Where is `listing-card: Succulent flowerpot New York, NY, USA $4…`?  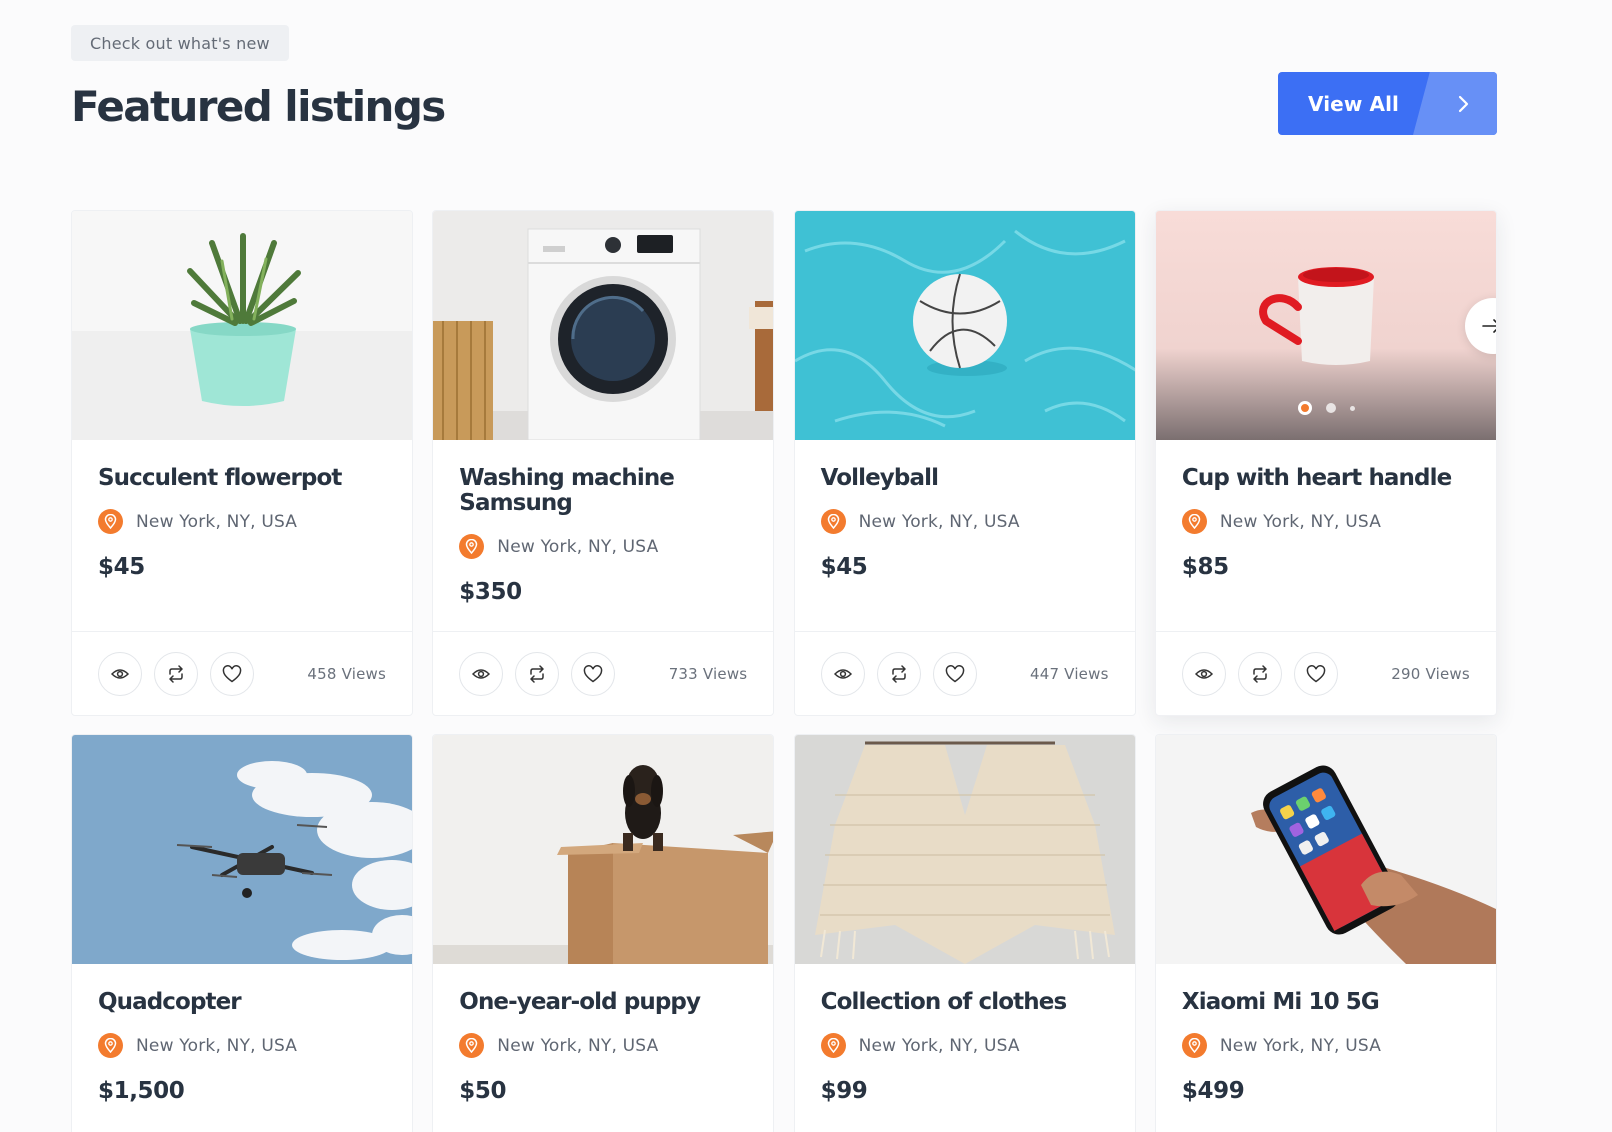 listing-card: Succulent flowerpot New York, NY, USA $4… is located at coordinates (242, 463).